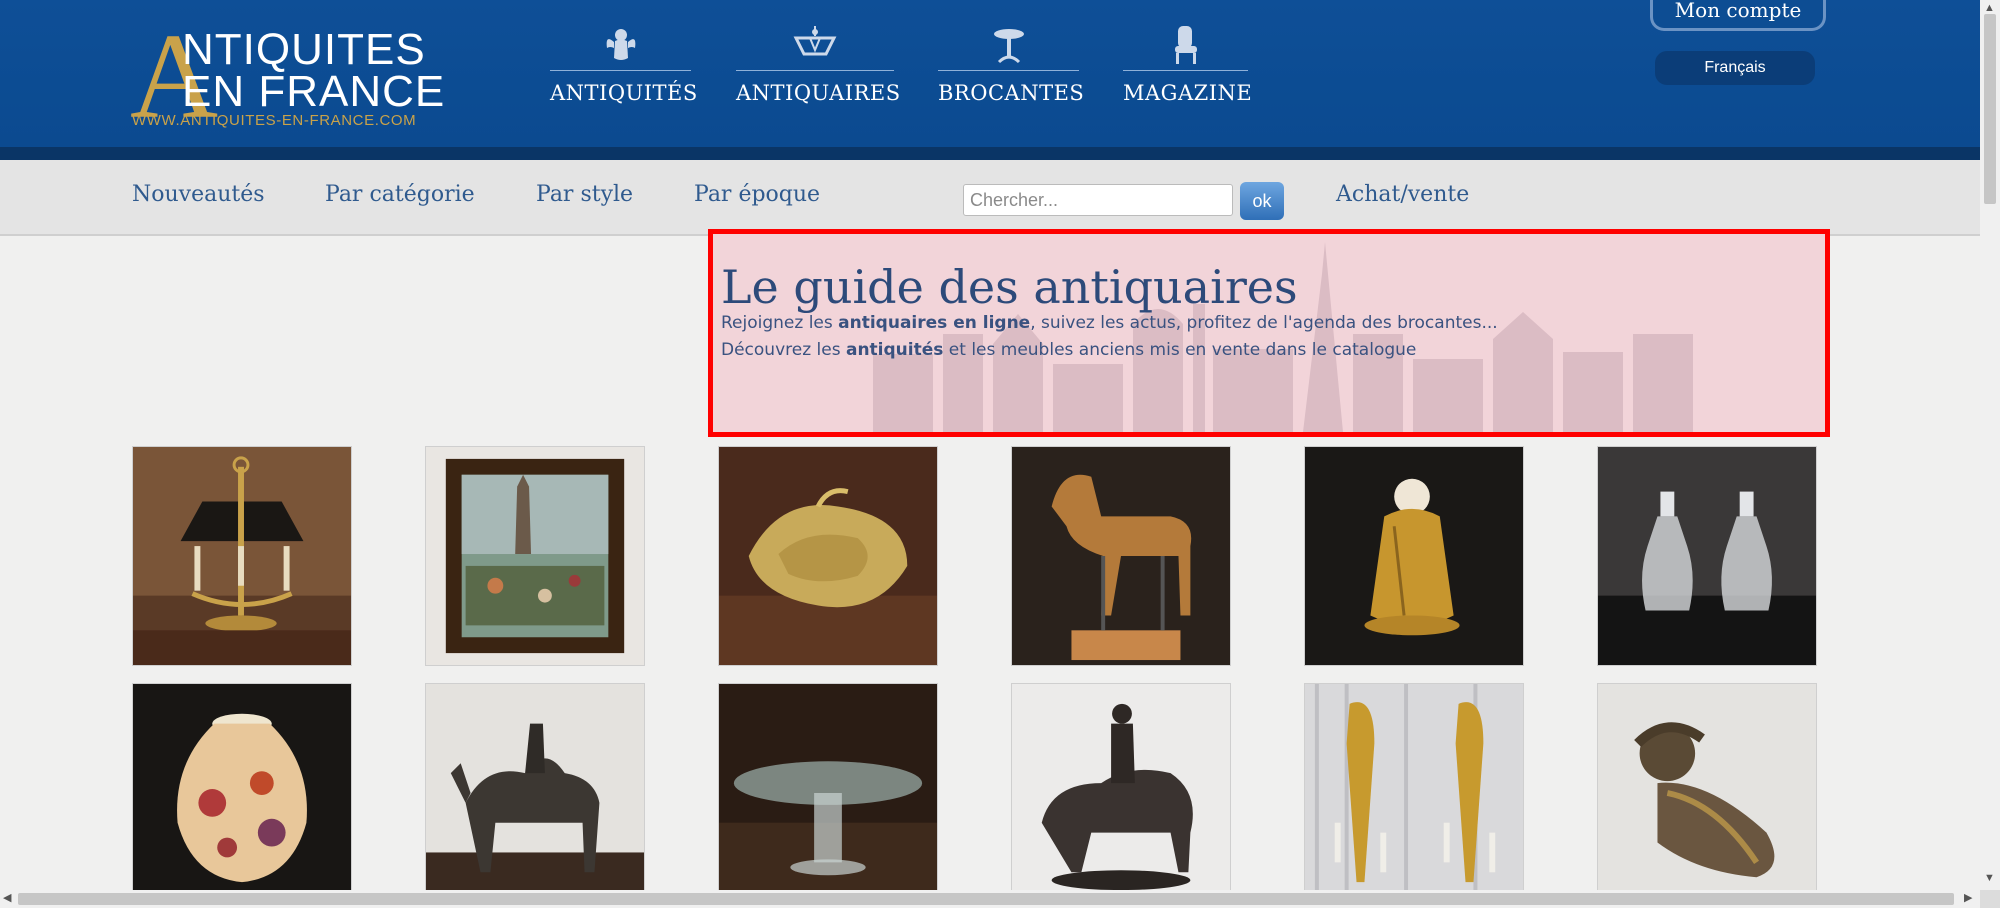 The width and height of the screenshot is (2000, 908). Describe the element at coordinates (304, 49) in the screenshot. I see `logo-line-1: NTIQUITES` at that location.